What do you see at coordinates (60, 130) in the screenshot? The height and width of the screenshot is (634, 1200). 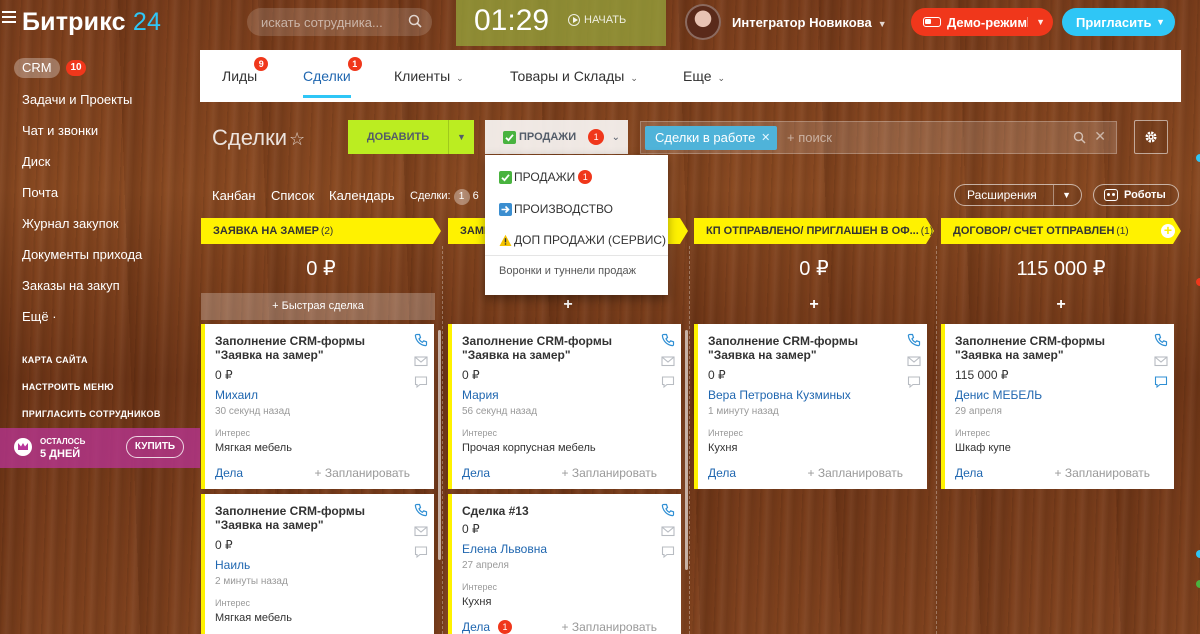 I see `menu-item-chat: Чат и звонки` at bounding box center [60, 130].